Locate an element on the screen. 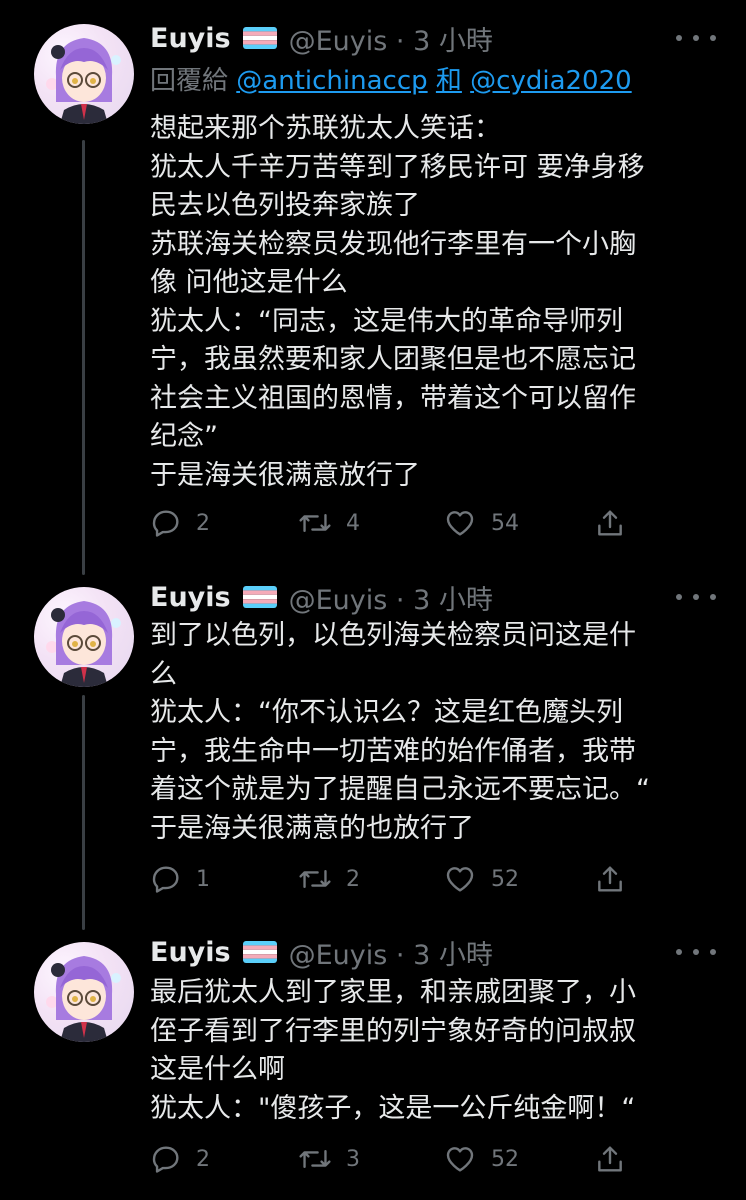 The height and width of the screenshot is (1200, 746). retweet-count: 3 is located at coordinates (353, 1159).